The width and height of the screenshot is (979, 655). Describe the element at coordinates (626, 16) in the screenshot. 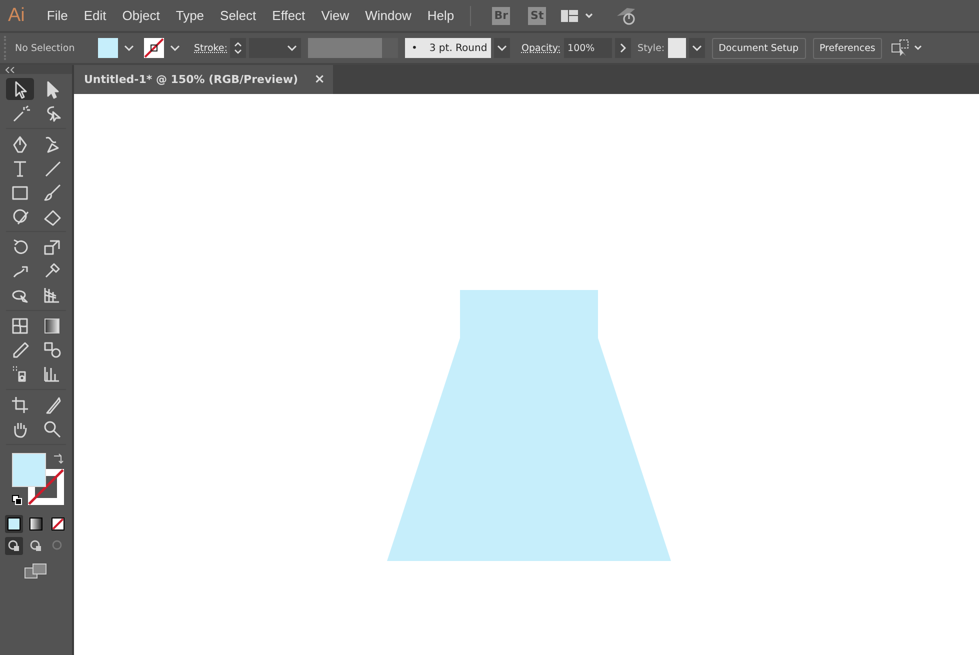

I see `sync-status-icon` at that location.